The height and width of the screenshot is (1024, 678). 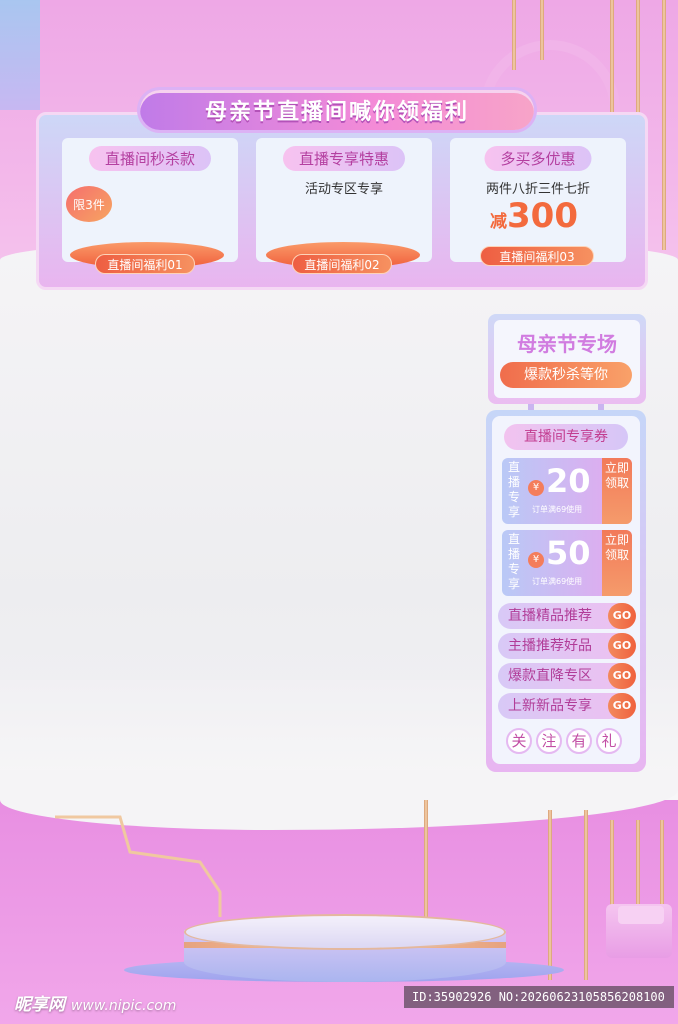 I want to click on banner-title: 母亲节直播间喊你领福利, so click(x=336, y=112).